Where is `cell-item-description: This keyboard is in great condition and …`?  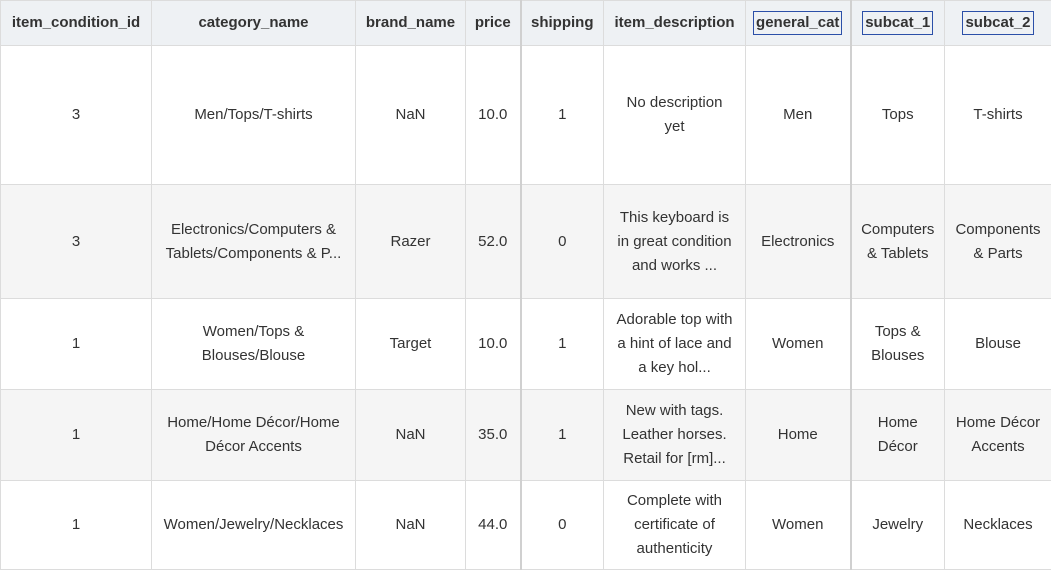
cell-item-description: This keyboard is in great condition and … is located at coordinates (675, 242).